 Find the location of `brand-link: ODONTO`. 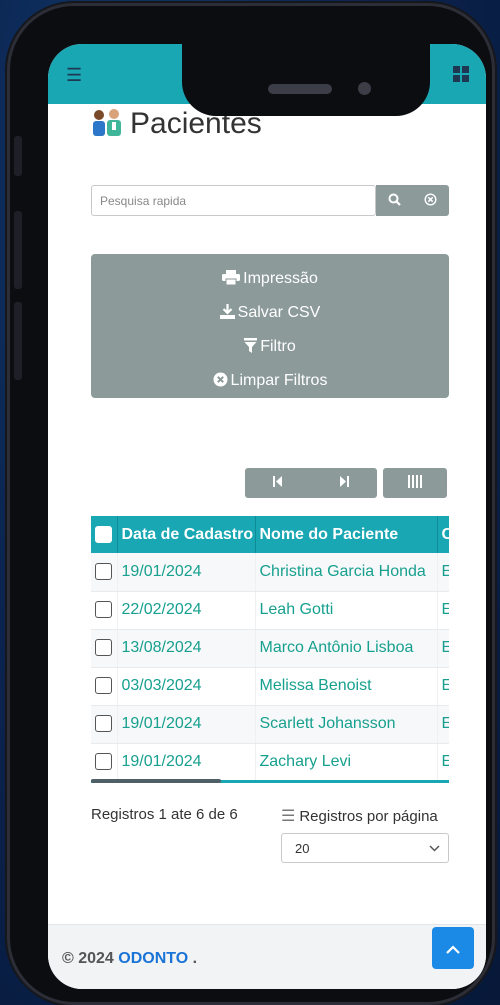

brand-link: ODONTO is located at coordinates (153, 958).